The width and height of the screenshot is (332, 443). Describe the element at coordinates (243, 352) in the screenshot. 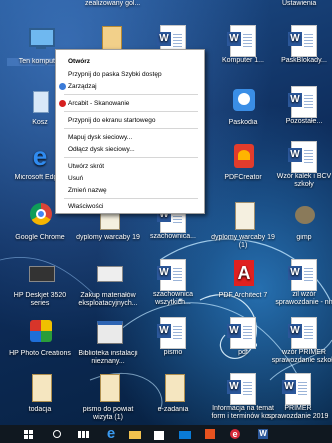

I see `desktop-icon-label: pdf` at that location.